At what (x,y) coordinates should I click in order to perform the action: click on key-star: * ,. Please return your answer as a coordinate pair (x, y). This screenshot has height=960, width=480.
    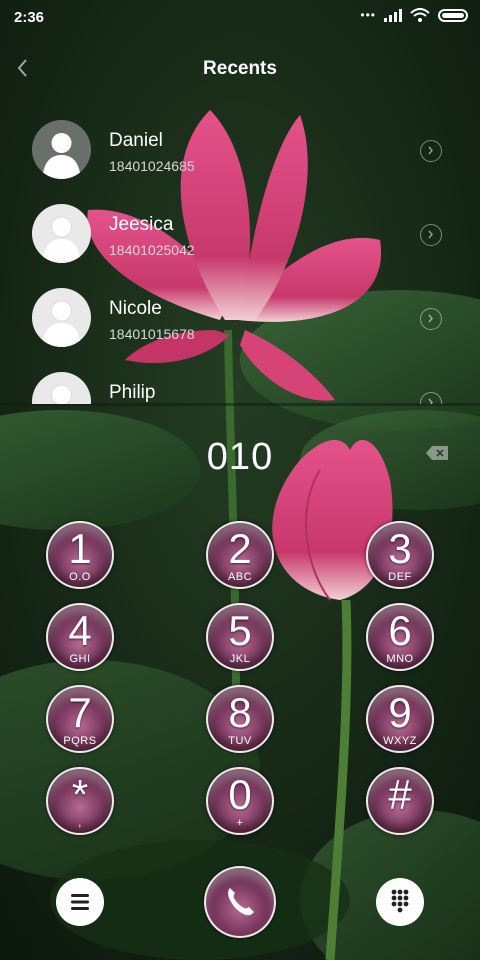
    Looking at the image, I should click on (80, 801).